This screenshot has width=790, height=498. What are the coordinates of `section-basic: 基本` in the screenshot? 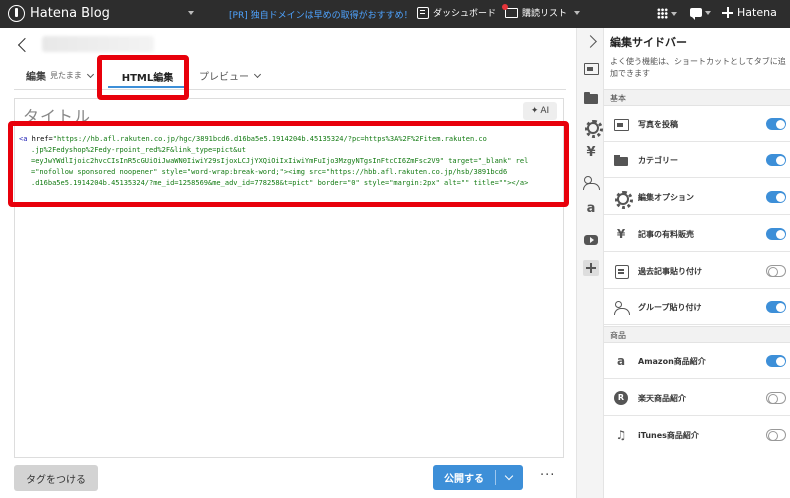 It's located at (697, 97).